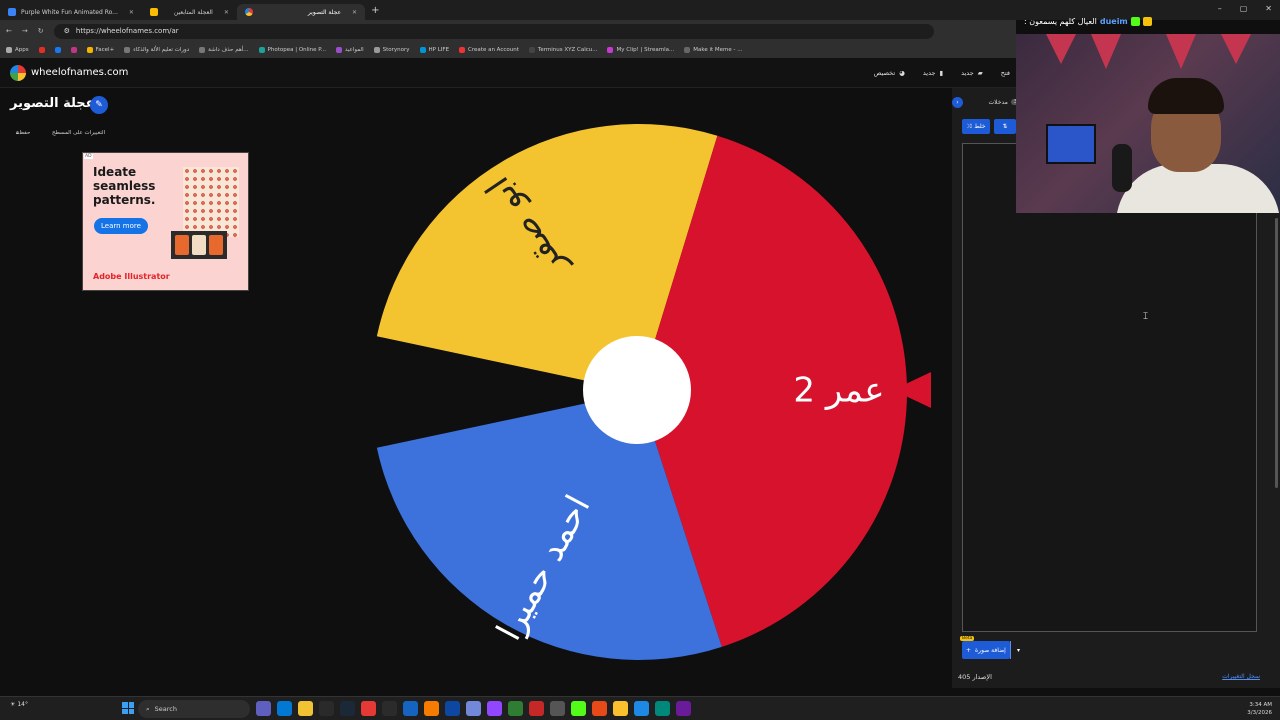 This screenshot has height=720, width=1280. Describe the element at coordinates (121, 226) in the screenshot. I see `ad-learn-more-button: Learn more` at that location.